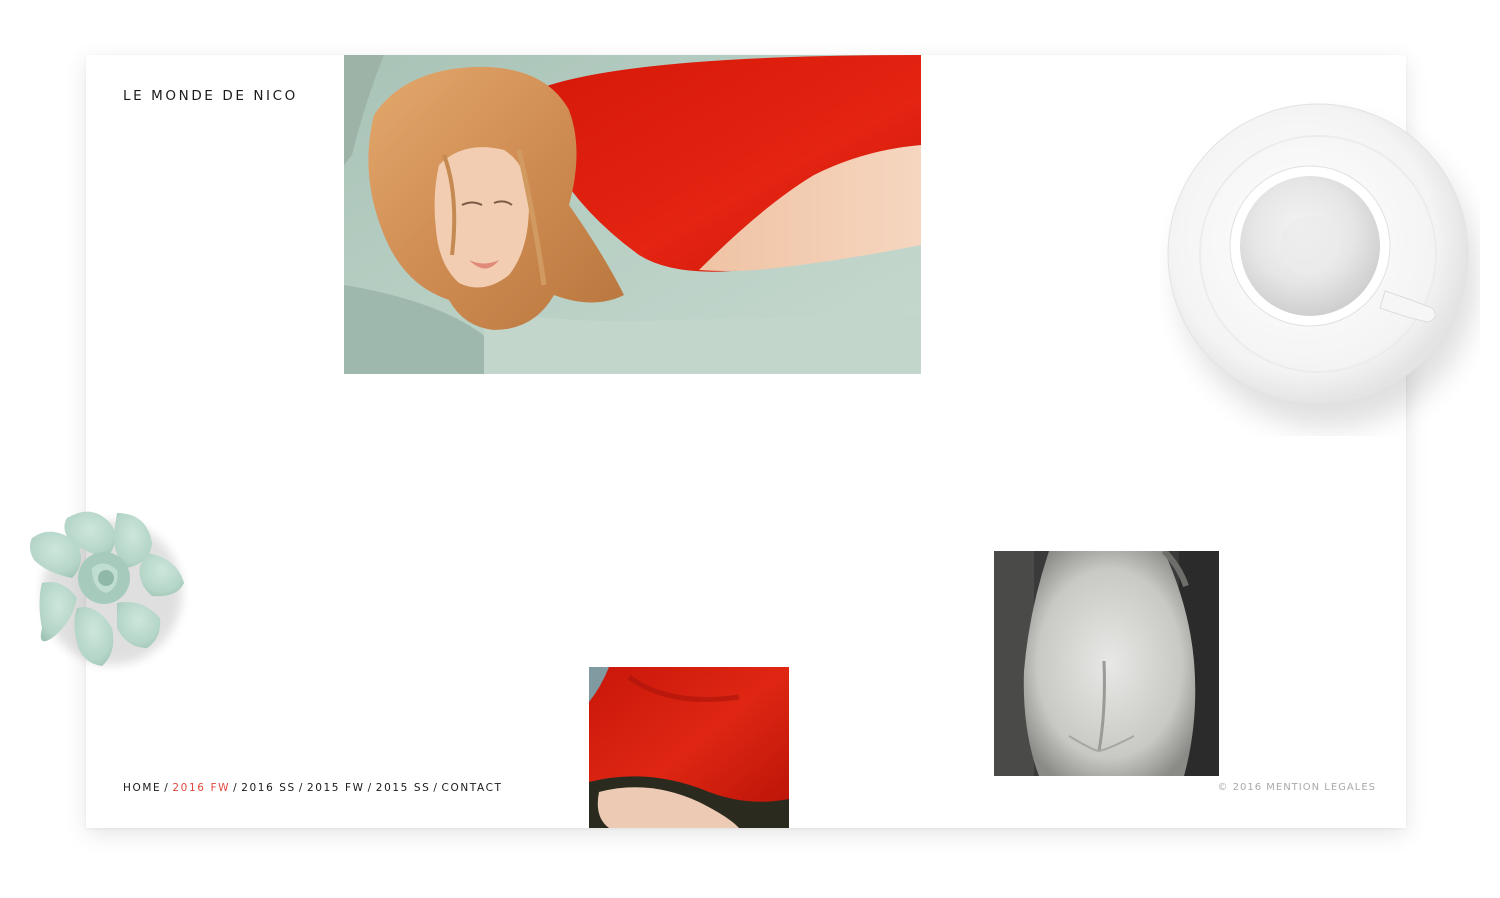 The image size is (1500, 898). Describe the element at coordinates (336, 788) in the screenshot. I see `nav-item-2015-fw: 2015 FW` at that location.